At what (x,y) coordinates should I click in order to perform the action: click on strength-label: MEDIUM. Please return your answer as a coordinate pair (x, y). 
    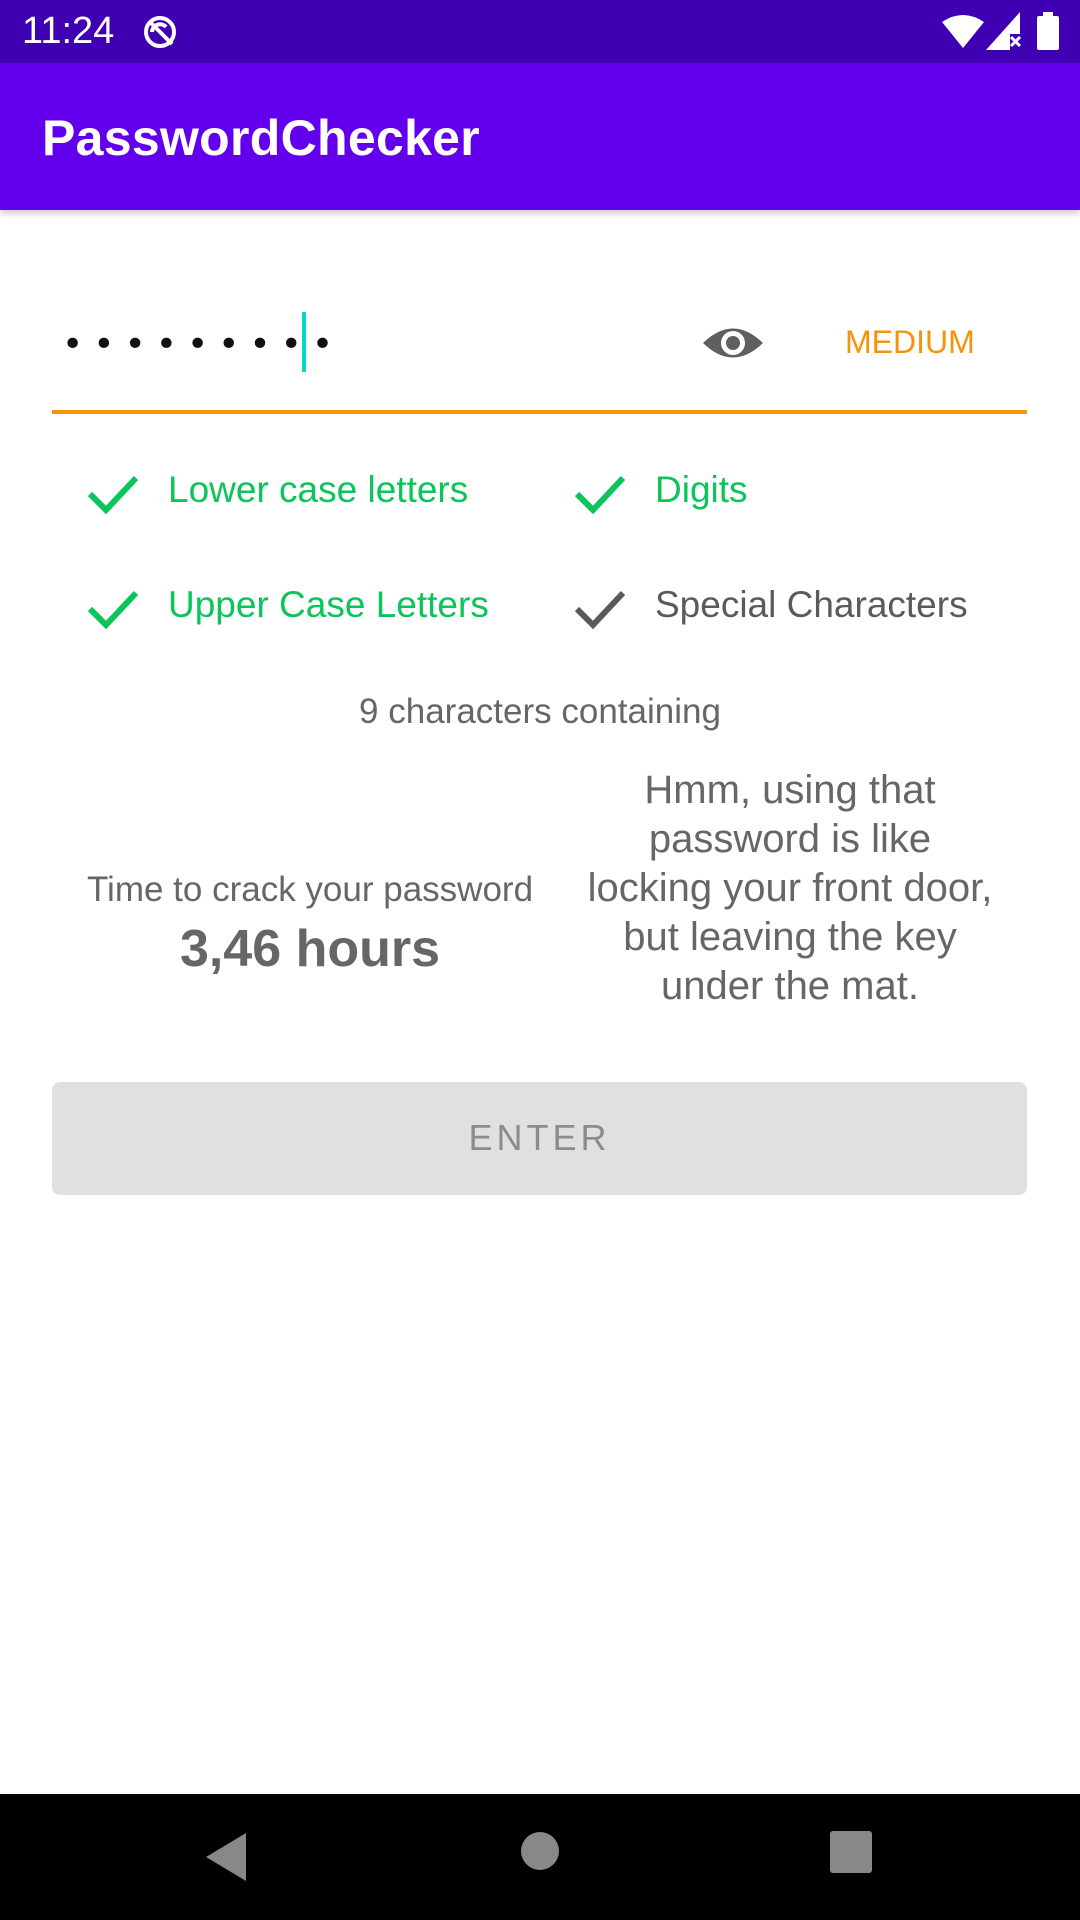
    Looking at the image, I should click on (910, 342).